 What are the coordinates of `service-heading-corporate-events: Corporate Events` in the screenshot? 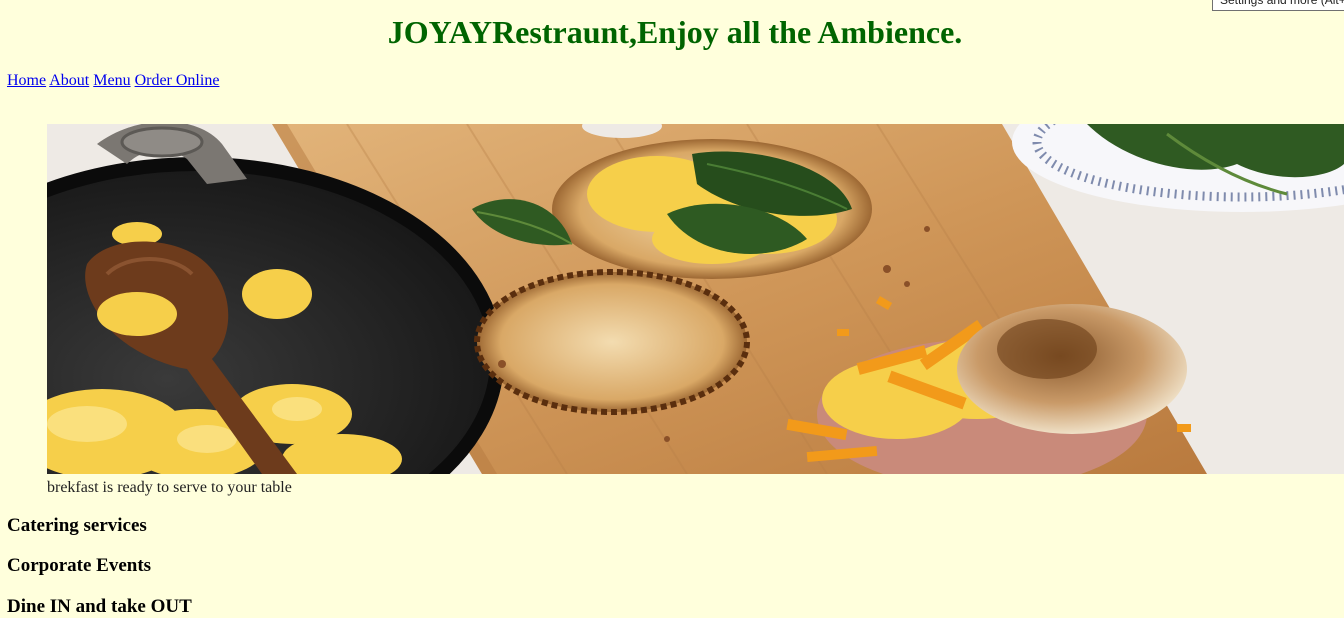 It's located at (79, 565).